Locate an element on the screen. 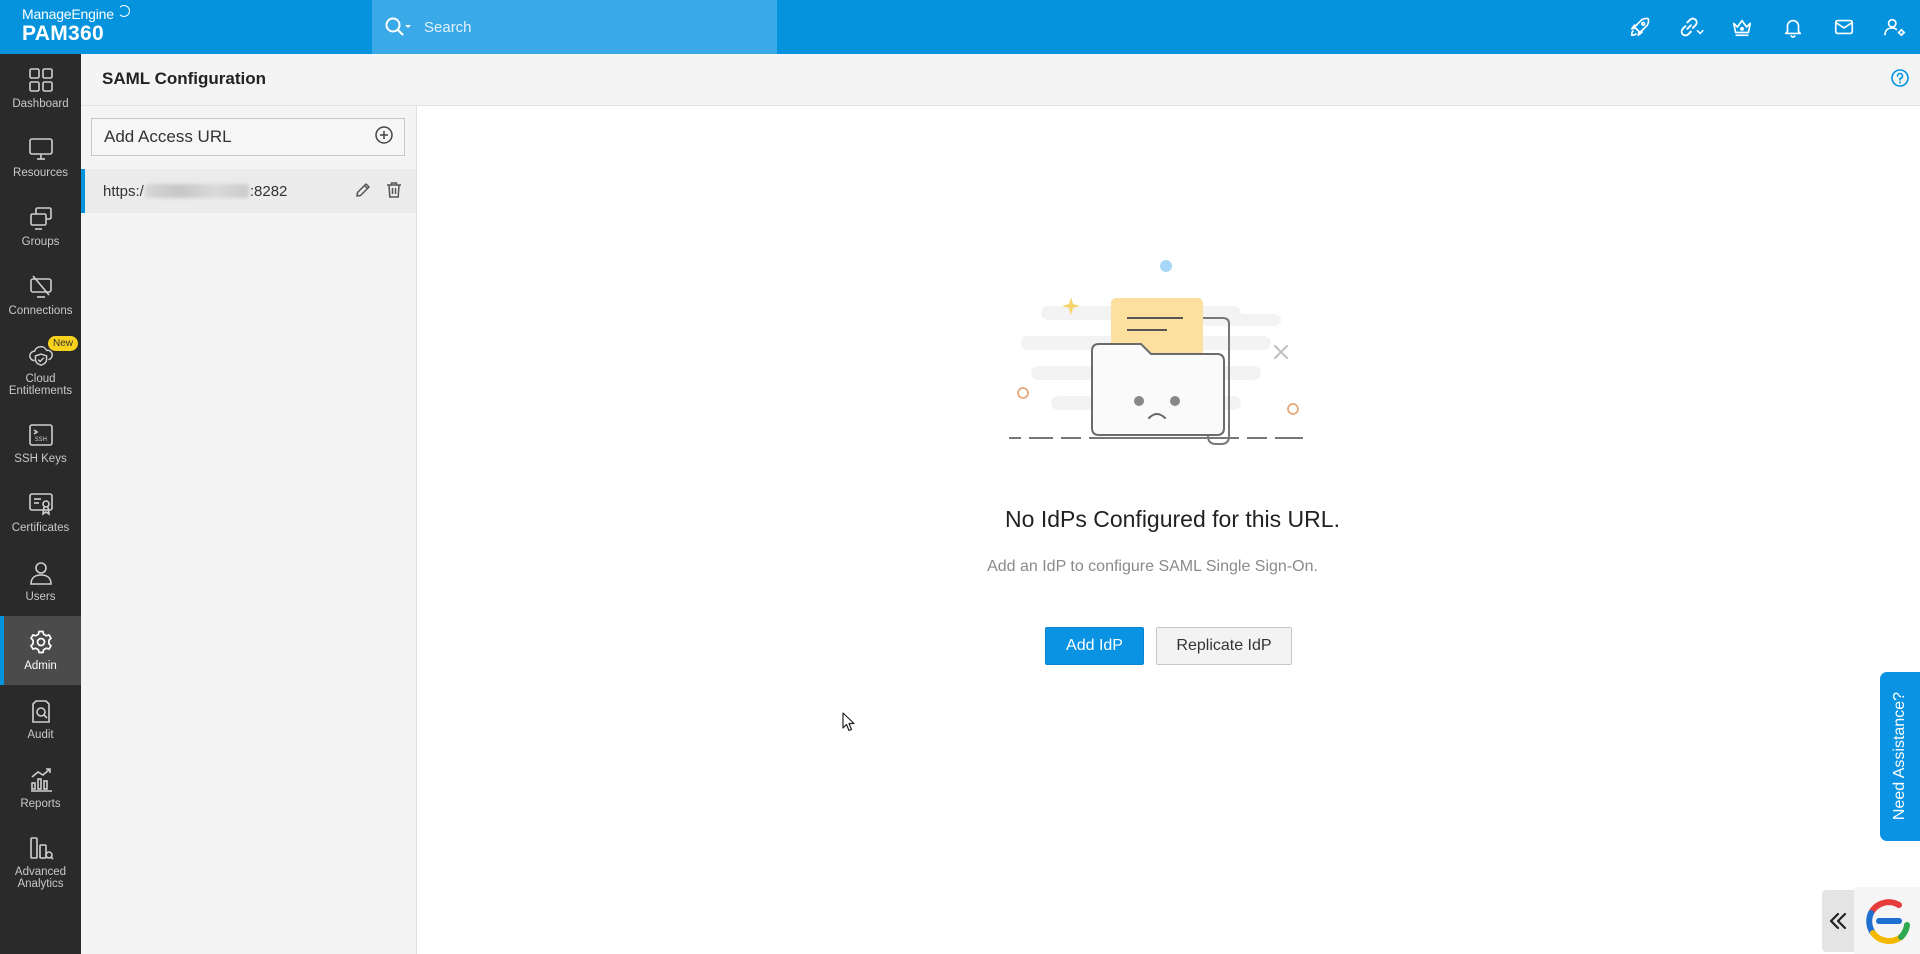 This screenshot has width=1920, height=954. crown-icon is located at coordinates (1741, 27).